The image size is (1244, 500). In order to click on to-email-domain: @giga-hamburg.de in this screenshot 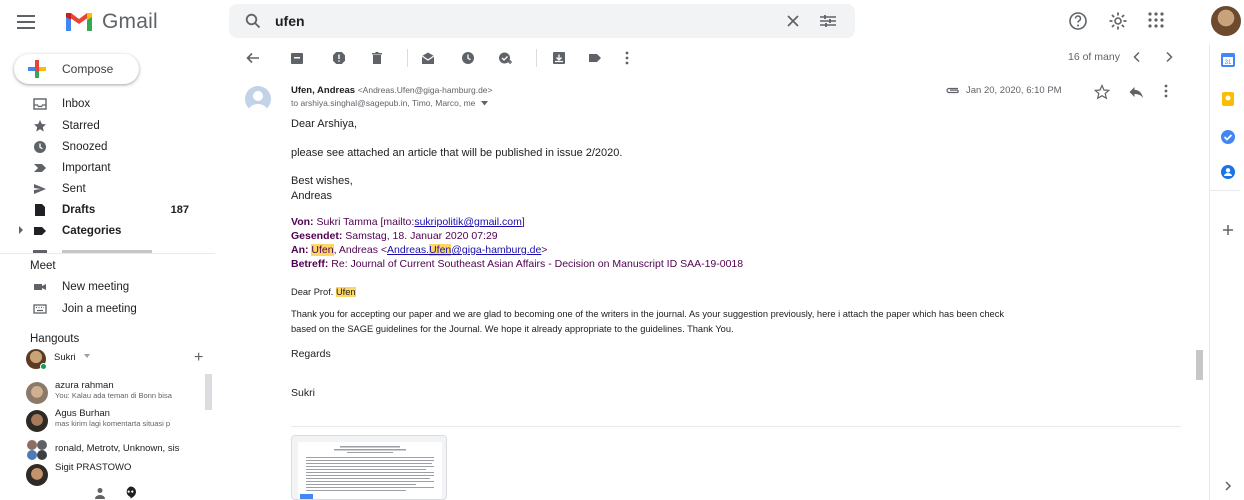, I will do `click(496, 250)`.